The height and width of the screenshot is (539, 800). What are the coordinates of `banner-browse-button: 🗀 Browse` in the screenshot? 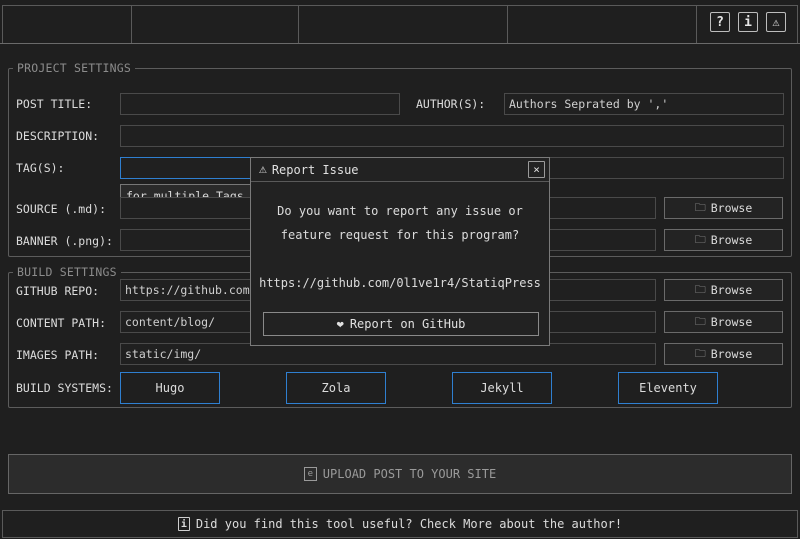 It's located at (723, 240).